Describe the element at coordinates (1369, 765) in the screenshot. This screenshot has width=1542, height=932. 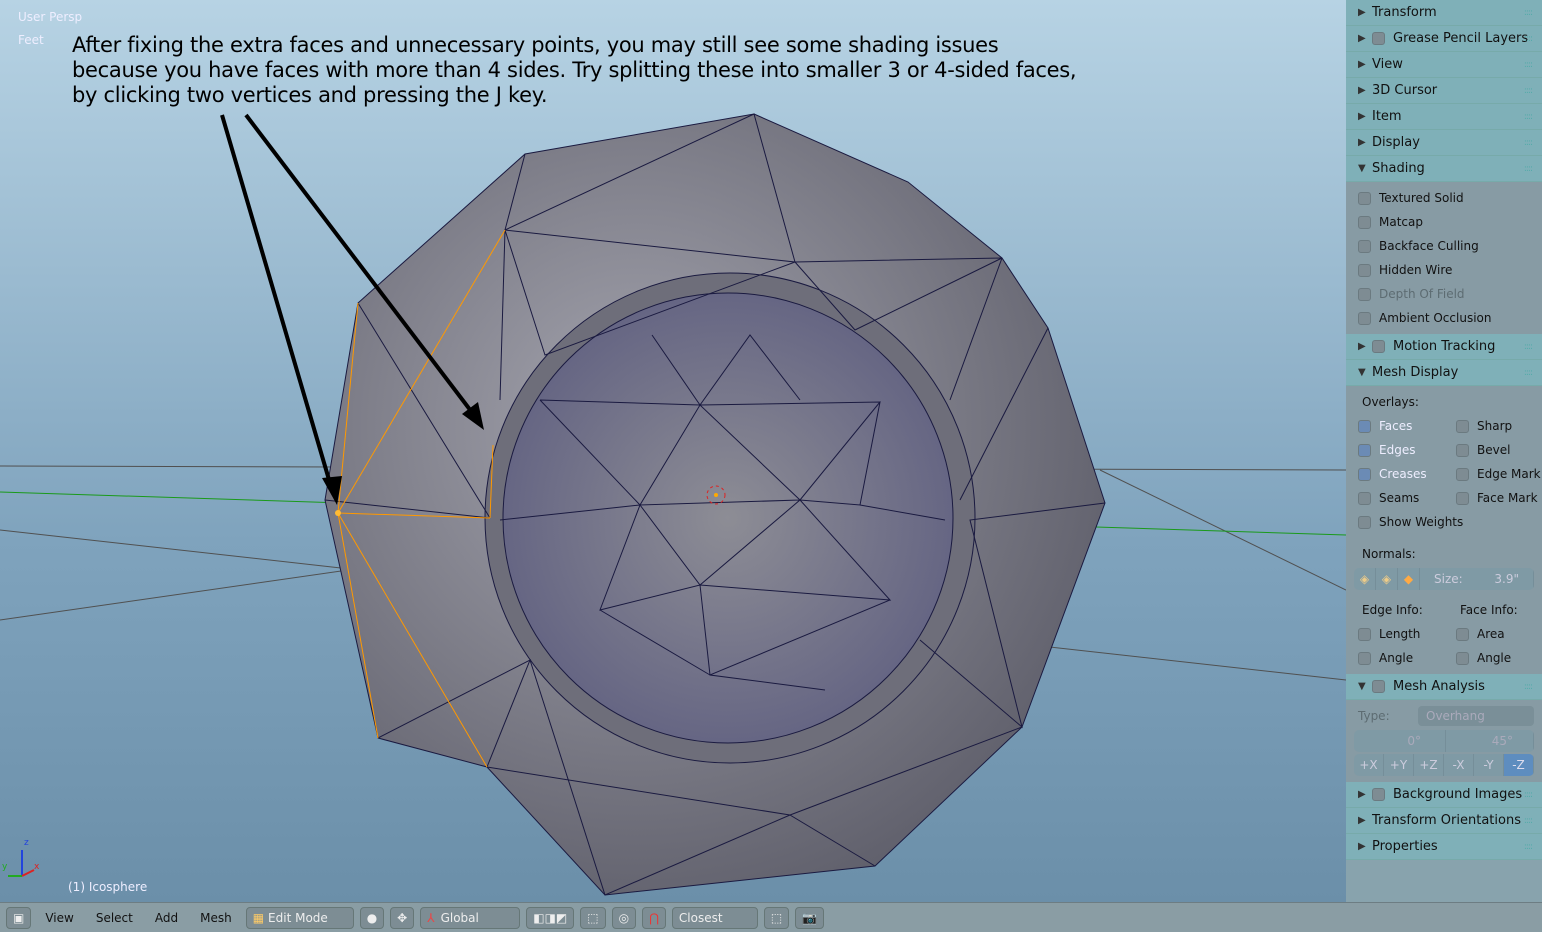
I see `axis-button: +X` at that location.